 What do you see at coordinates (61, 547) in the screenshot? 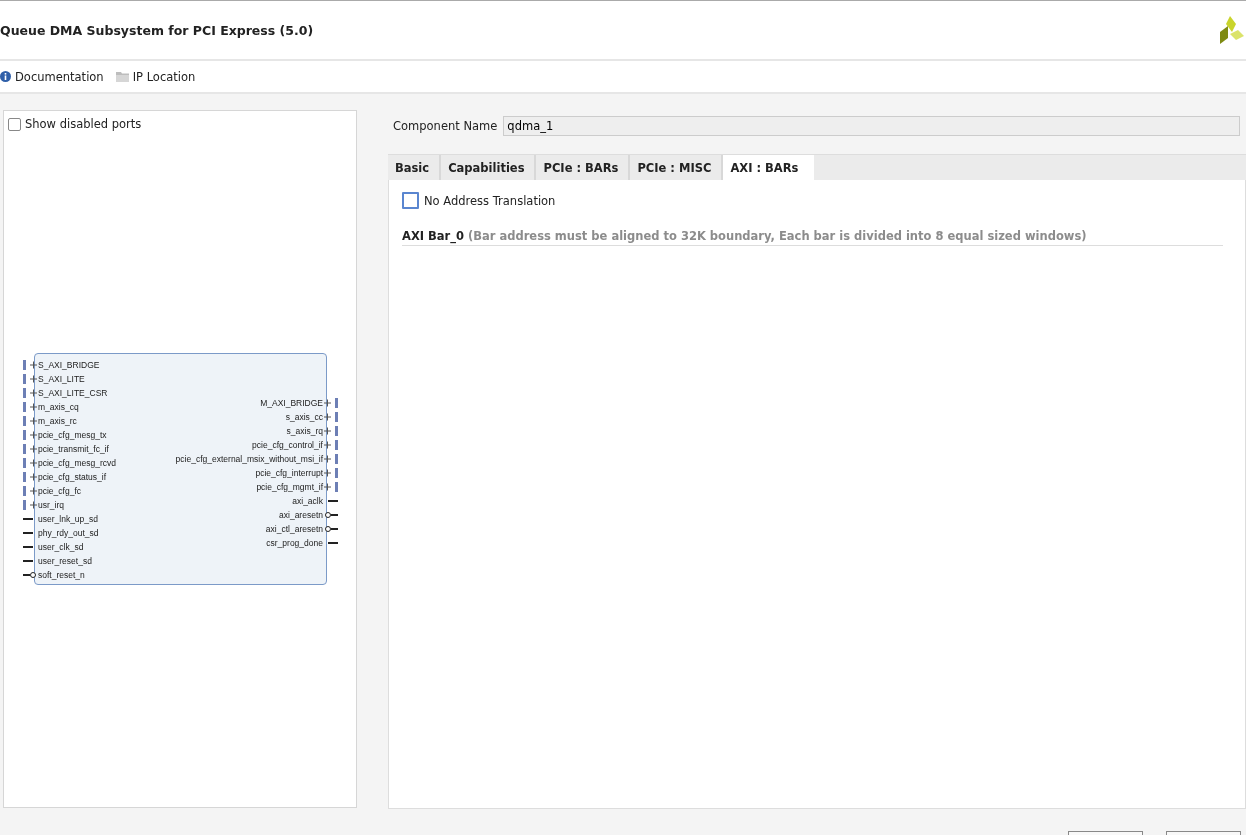
I see `port-label: user_clk_sd` at bounding box center [61, 547].